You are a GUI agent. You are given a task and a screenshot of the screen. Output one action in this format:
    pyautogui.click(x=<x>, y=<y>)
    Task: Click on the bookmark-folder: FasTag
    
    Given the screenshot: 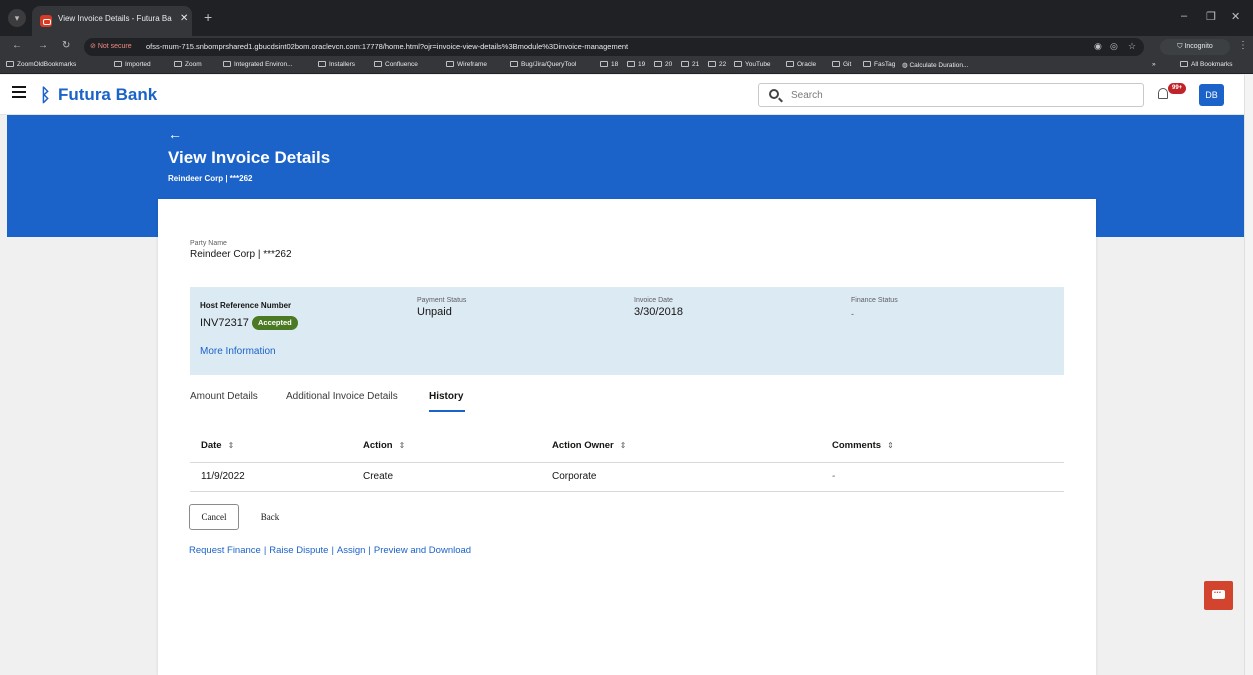 What is the action you would take?
    pyautogui.click(x=879, y=64)
    